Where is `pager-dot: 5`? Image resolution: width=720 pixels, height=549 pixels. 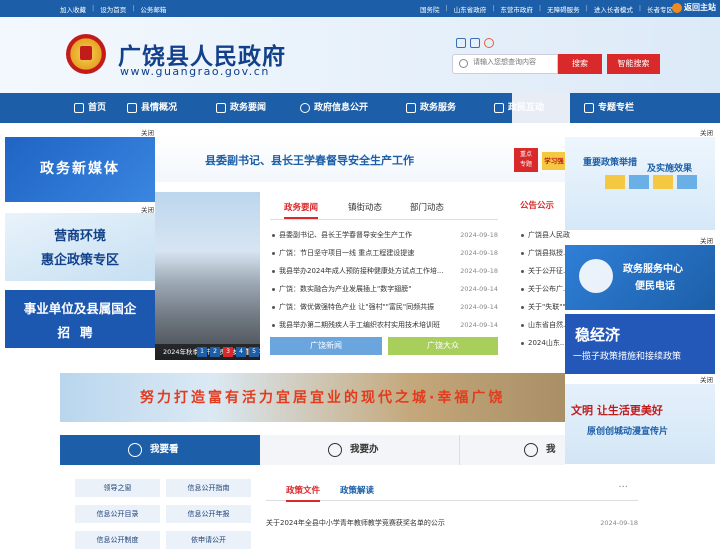 pager-dot: 5 is located at coordinates (254, 352).